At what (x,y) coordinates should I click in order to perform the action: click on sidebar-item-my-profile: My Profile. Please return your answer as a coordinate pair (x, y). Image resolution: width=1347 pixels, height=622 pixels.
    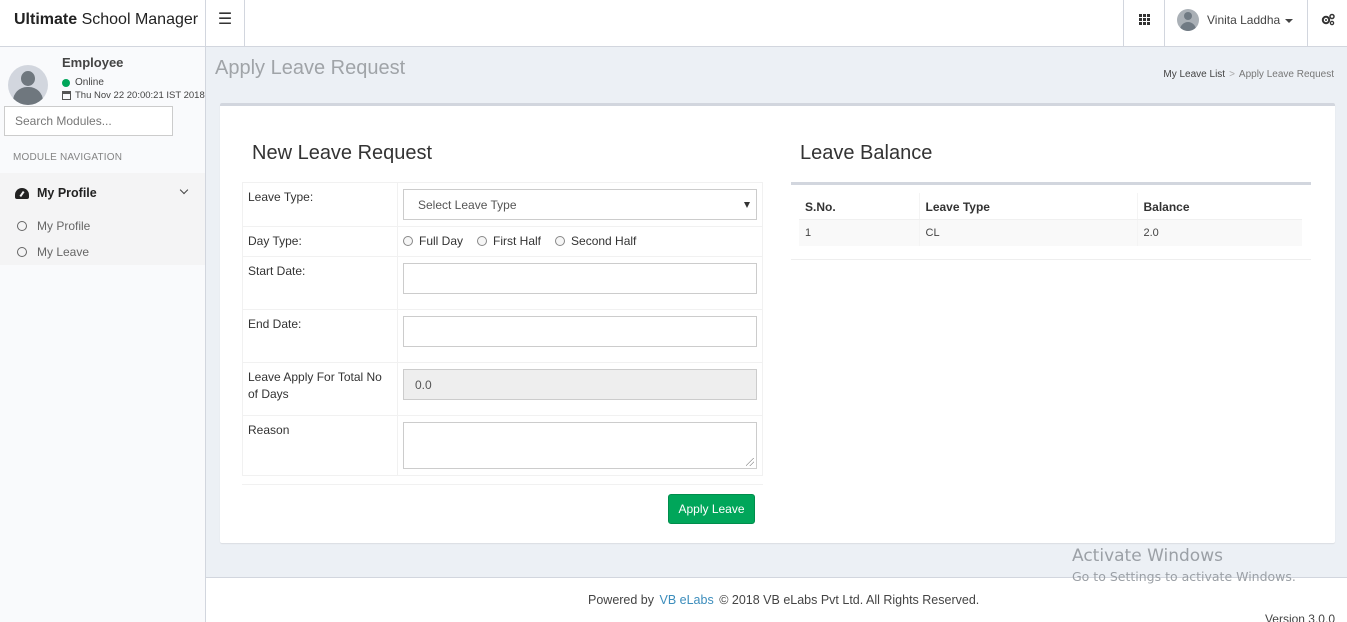
    Looking at the image, I should click on (53, 226).